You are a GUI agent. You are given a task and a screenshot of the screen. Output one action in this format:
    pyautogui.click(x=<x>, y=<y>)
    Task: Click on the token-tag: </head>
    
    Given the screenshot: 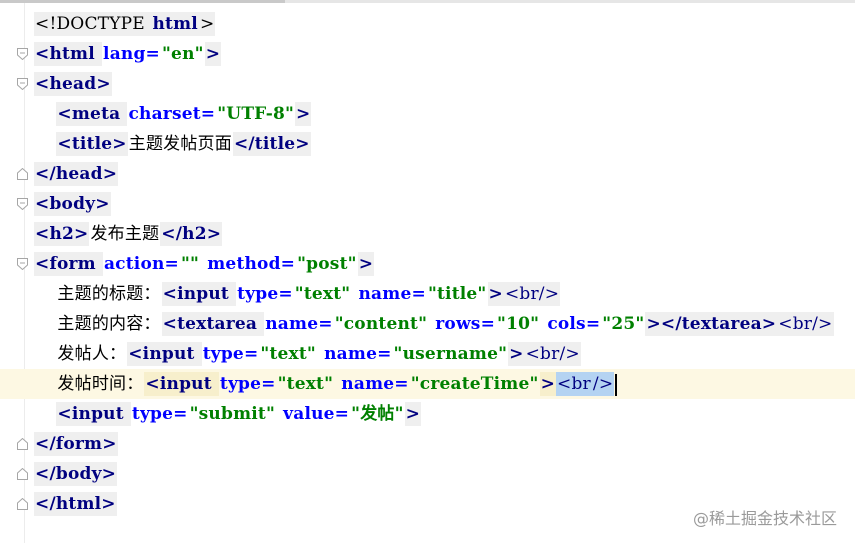 What is the action you would take?
    pyautogui.click(x=76, y=174)
    